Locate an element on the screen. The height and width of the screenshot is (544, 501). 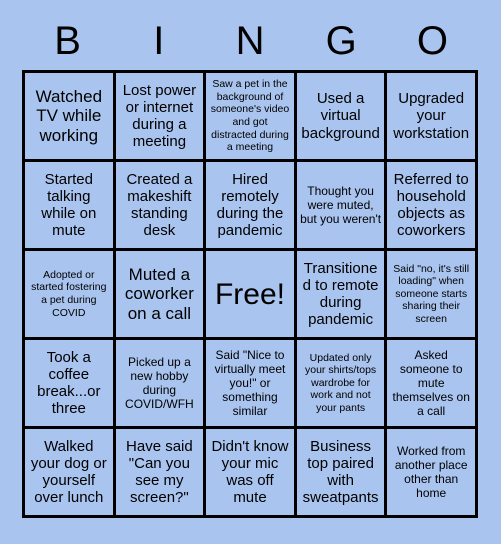
bingo-cell-label: Thought you were muted, but you weren't is located at coordinates (341, 205).